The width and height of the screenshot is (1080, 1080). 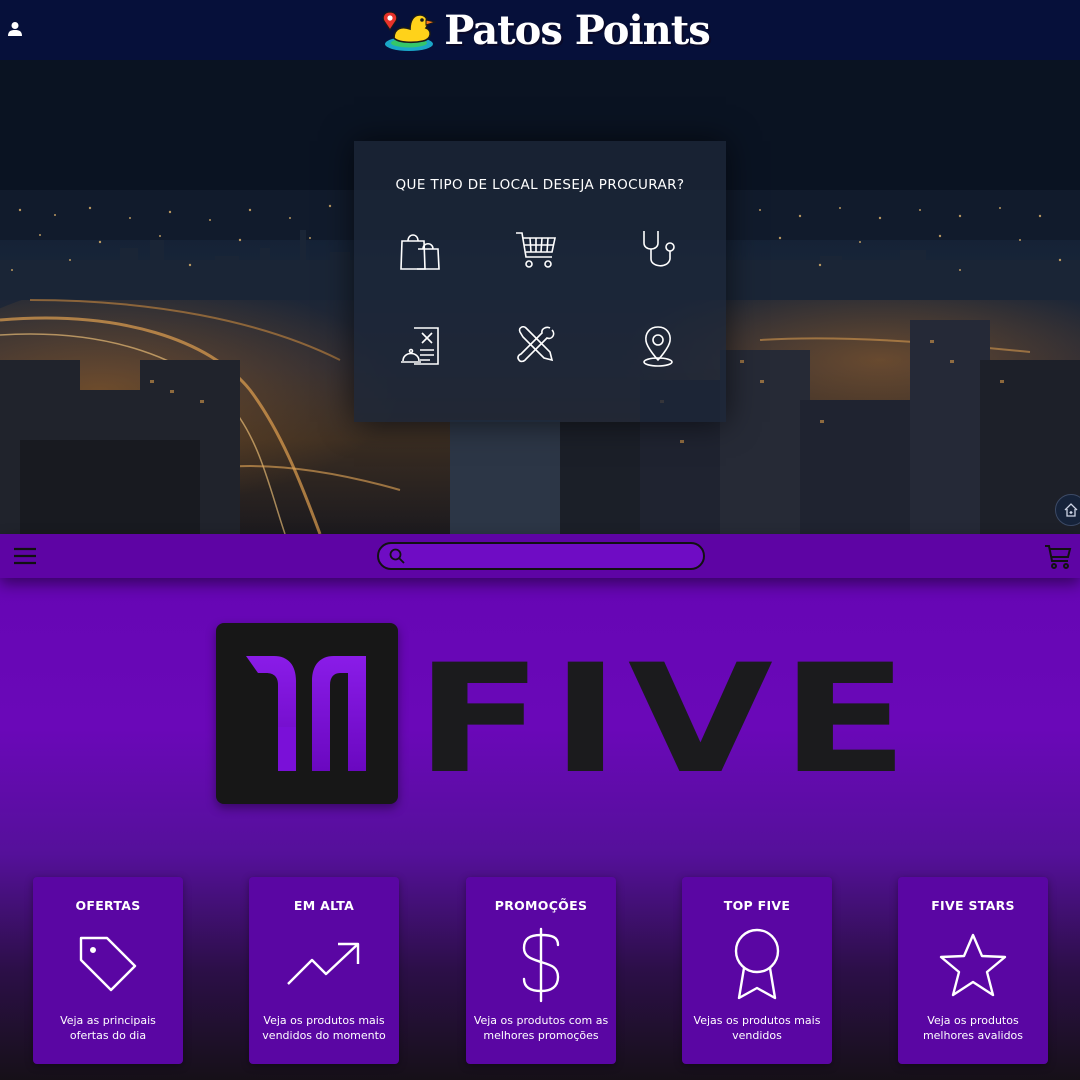 I want to click on category-restaurant, so click(x=420, y=346).